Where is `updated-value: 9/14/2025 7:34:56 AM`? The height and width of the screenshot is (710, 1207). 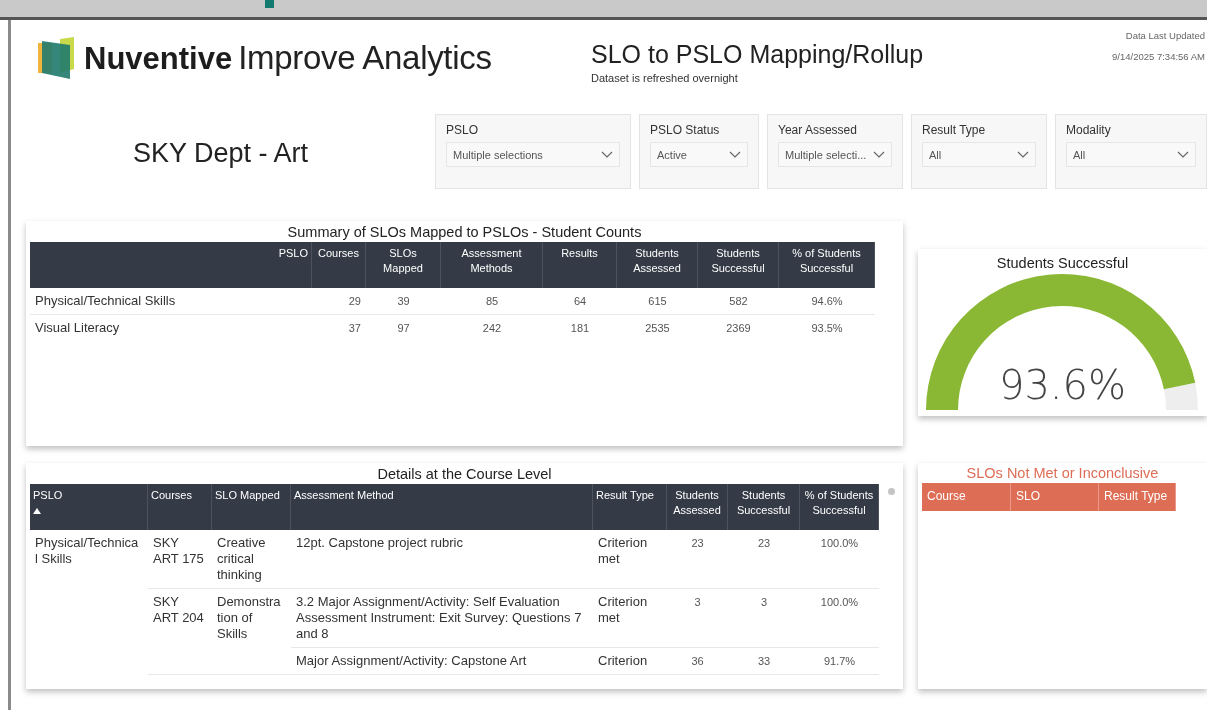
updated-value: 9/14/2025 7:34:56 AM is located at coordinates (1158, 56).